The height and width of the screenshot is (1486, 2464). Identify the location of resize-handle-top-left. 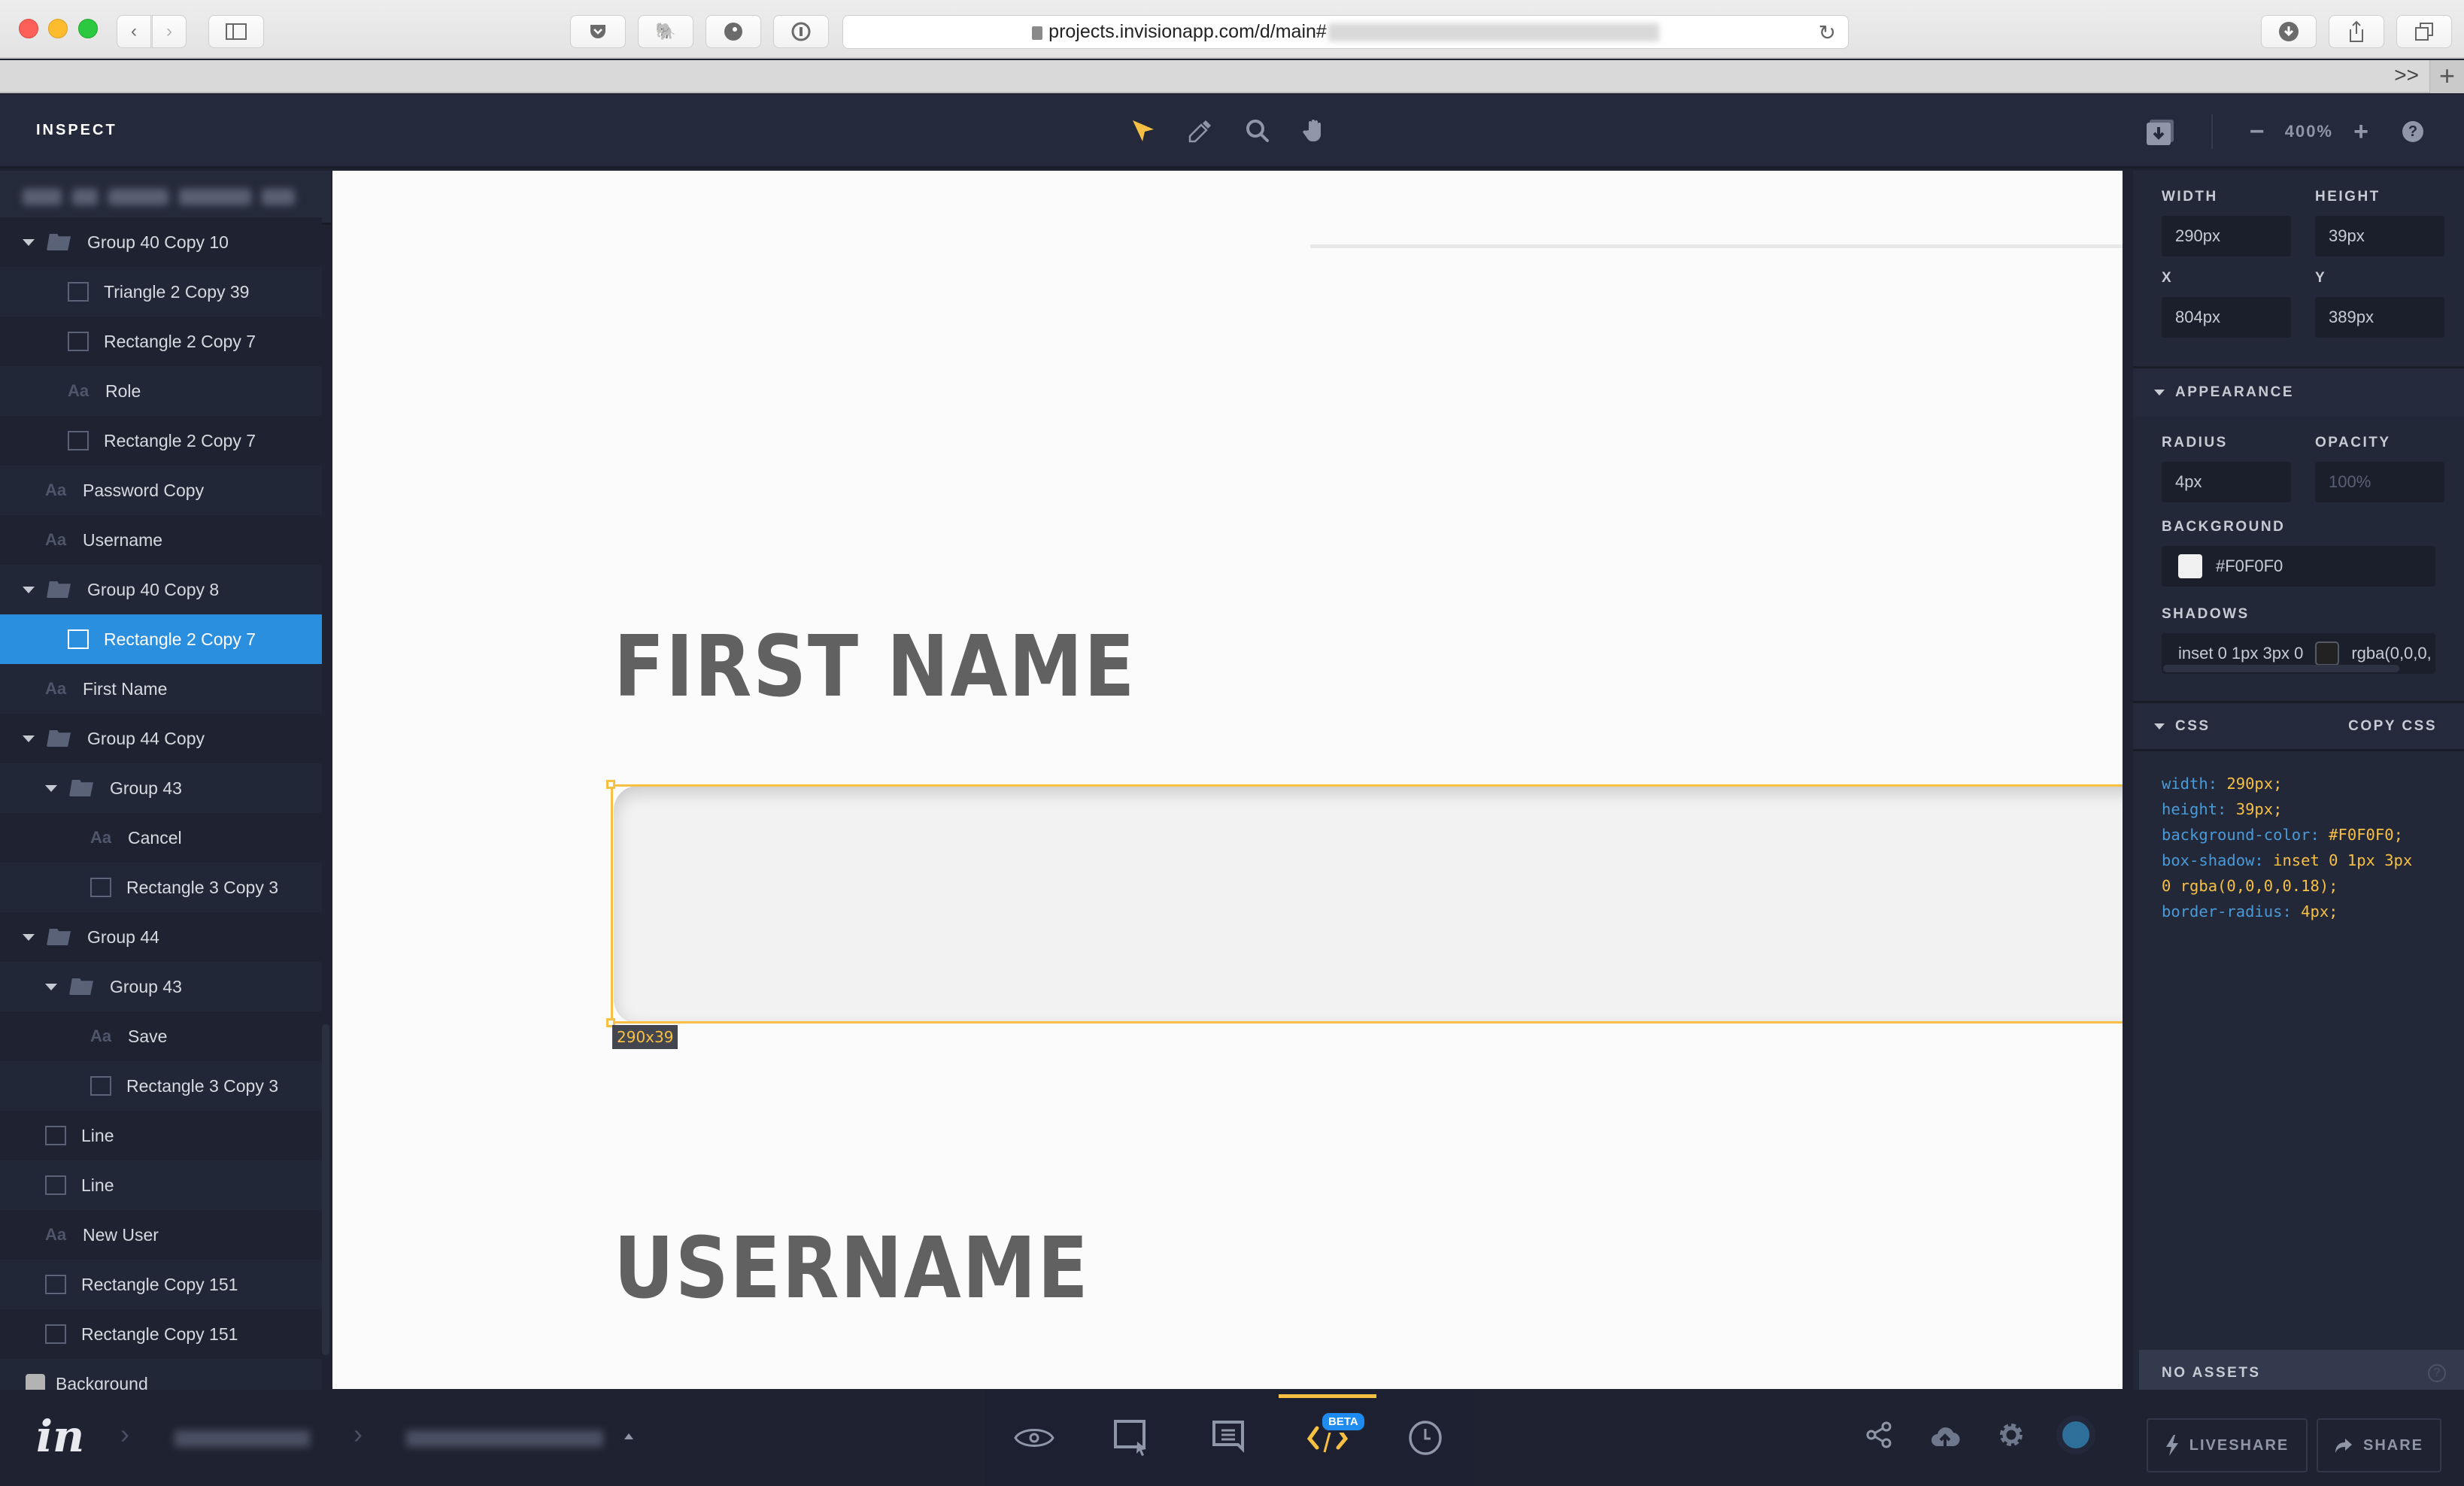
(610, 784).